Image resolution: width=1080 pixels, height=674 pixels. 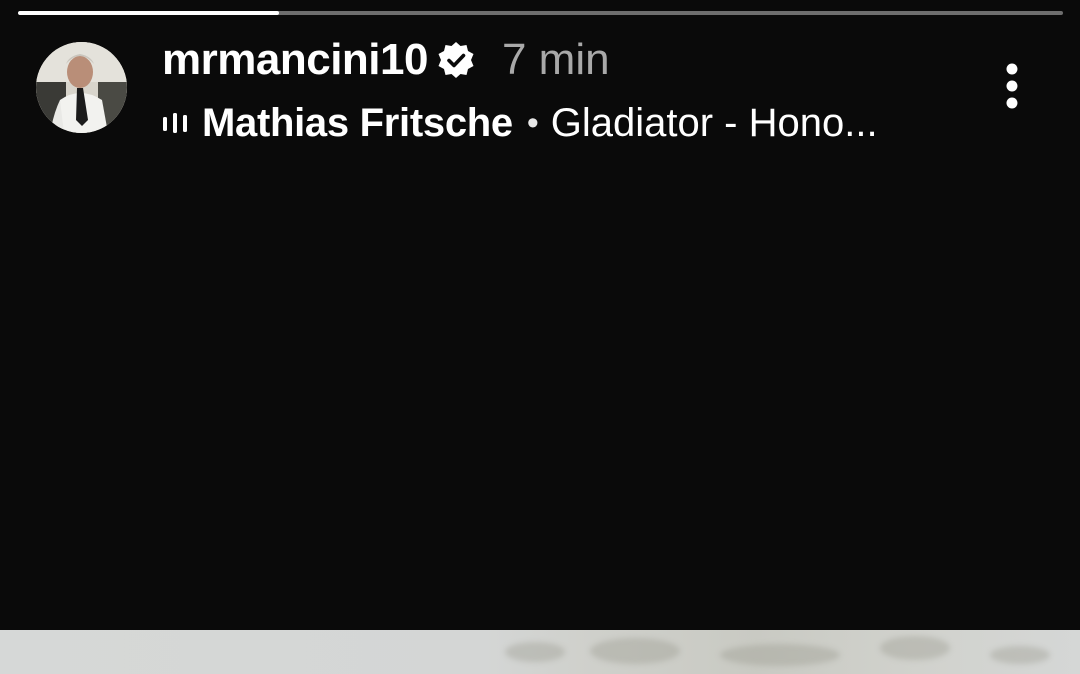 I want to click on story-progress-fill, so click(x=149, y=13).